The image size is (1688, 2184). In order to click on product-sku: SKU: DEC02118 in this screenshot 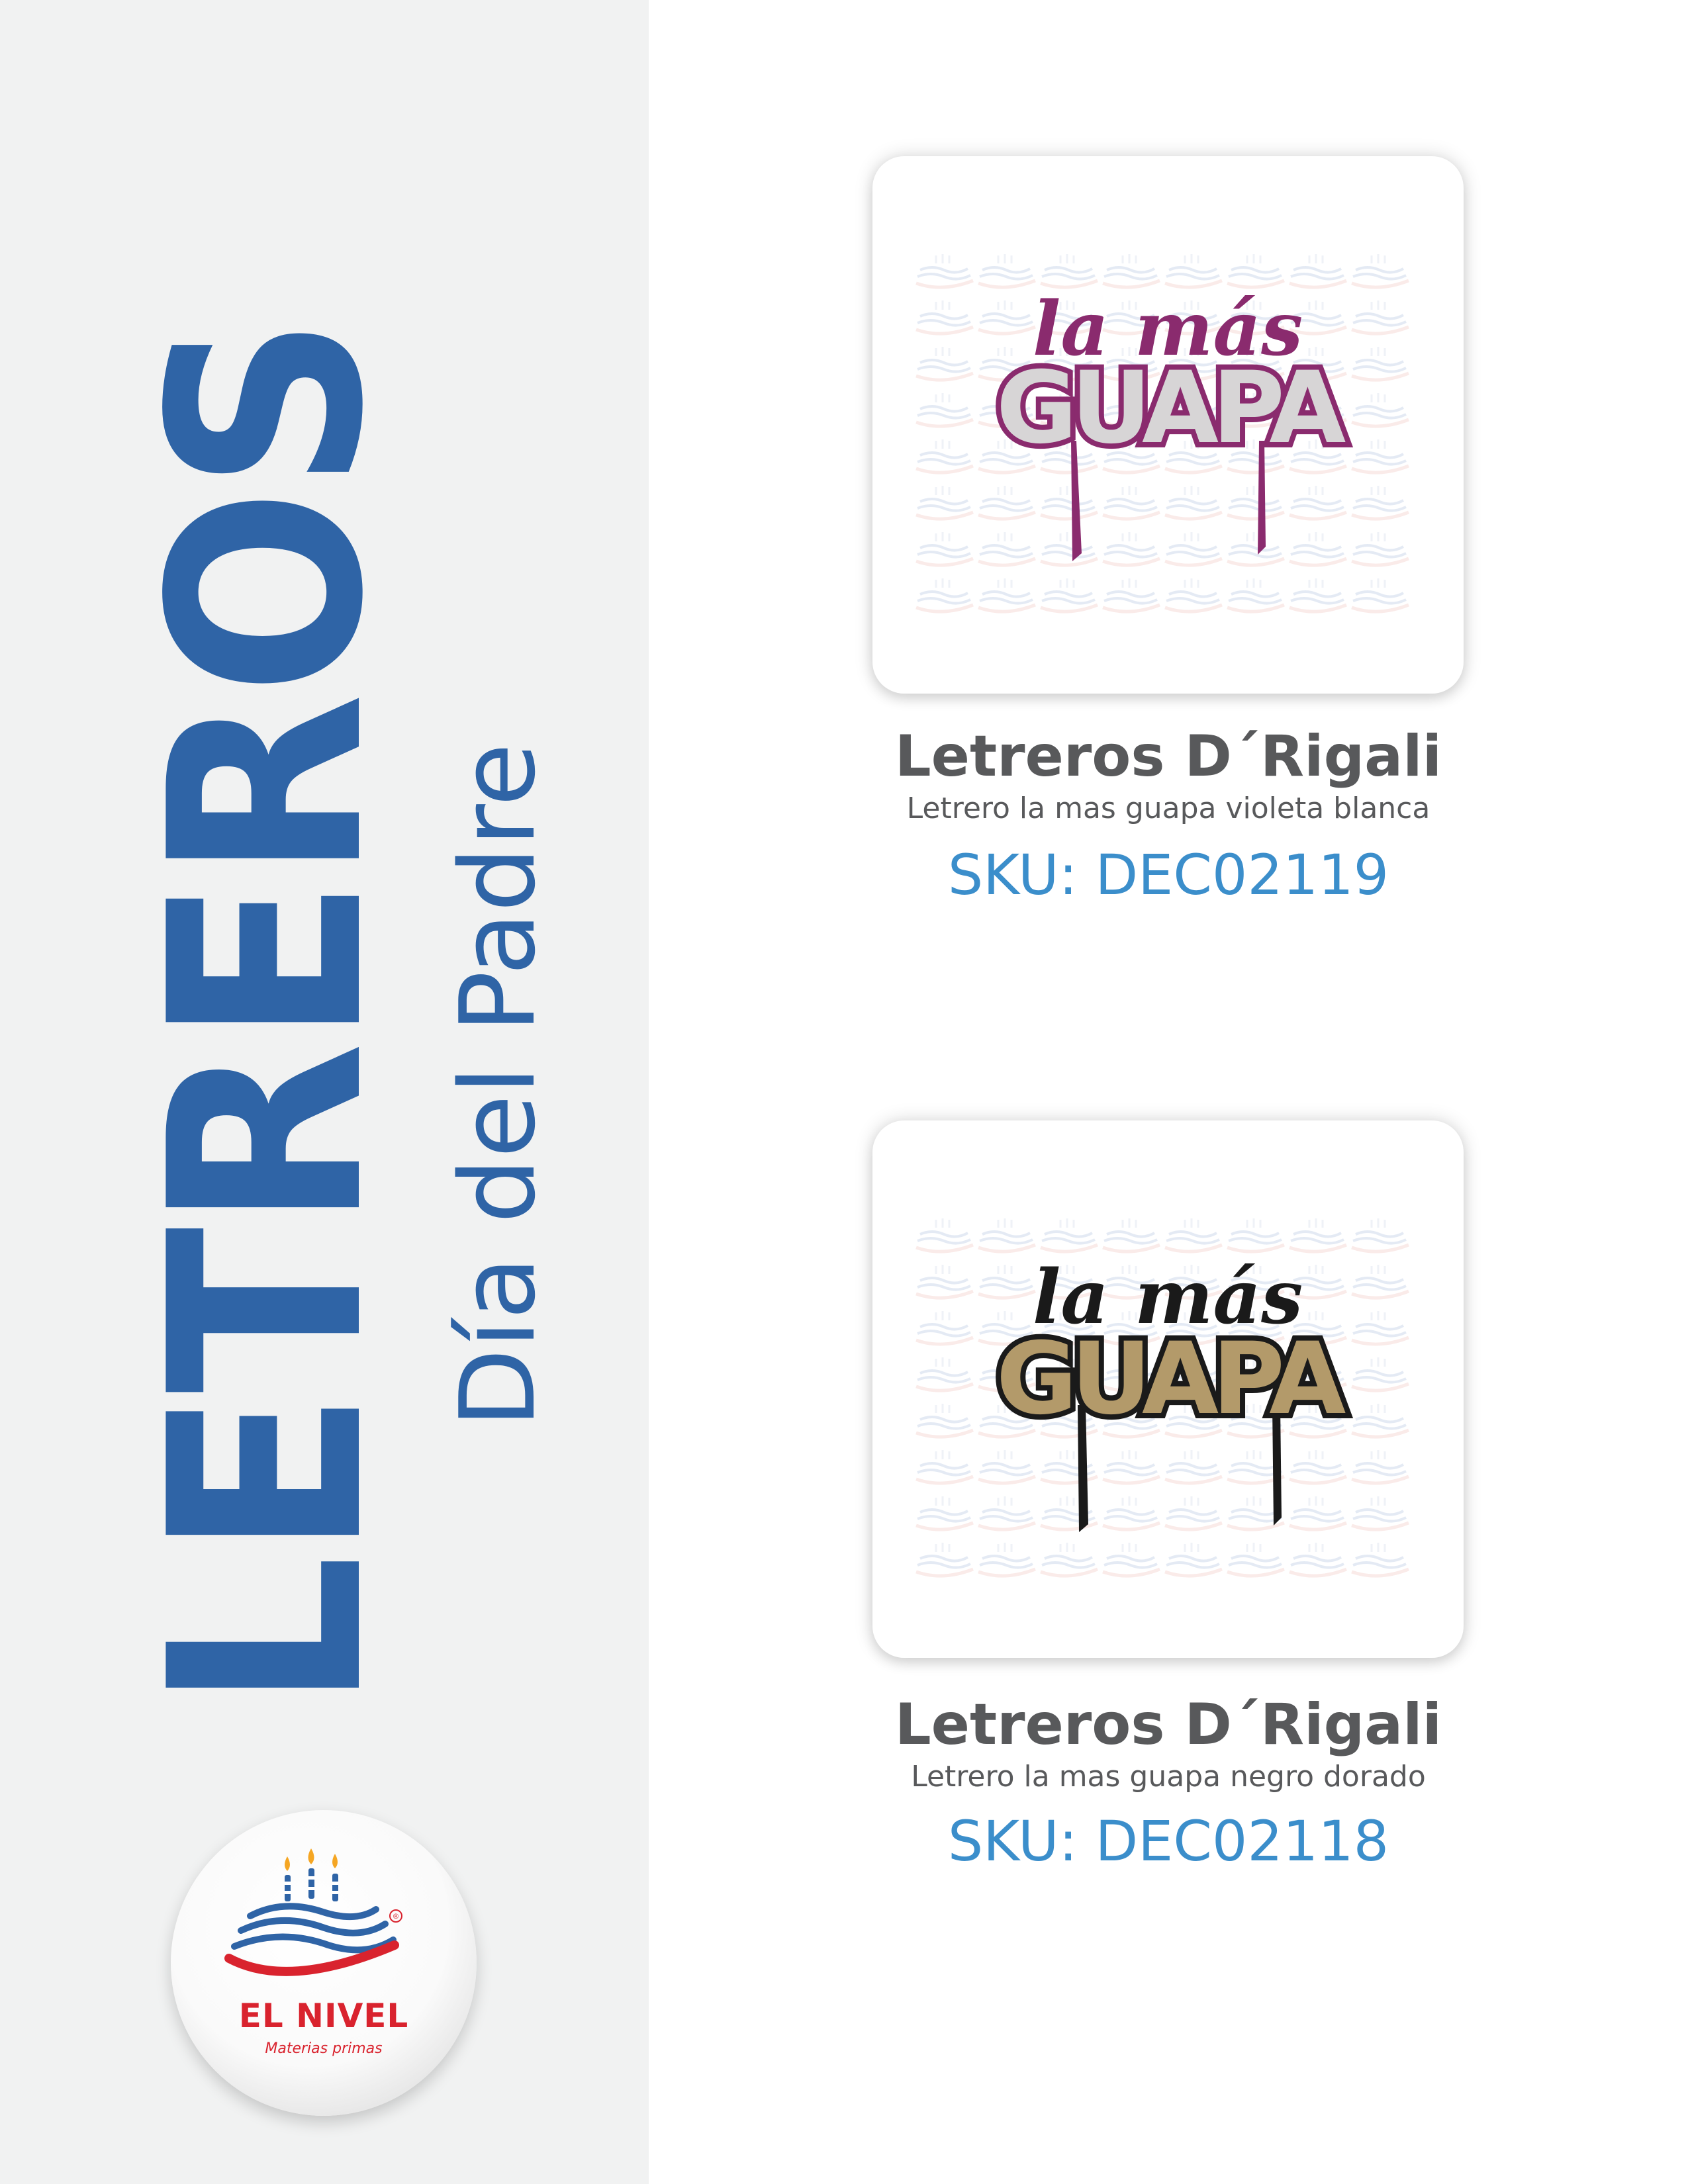, I will do `click(1168, 1841)`.